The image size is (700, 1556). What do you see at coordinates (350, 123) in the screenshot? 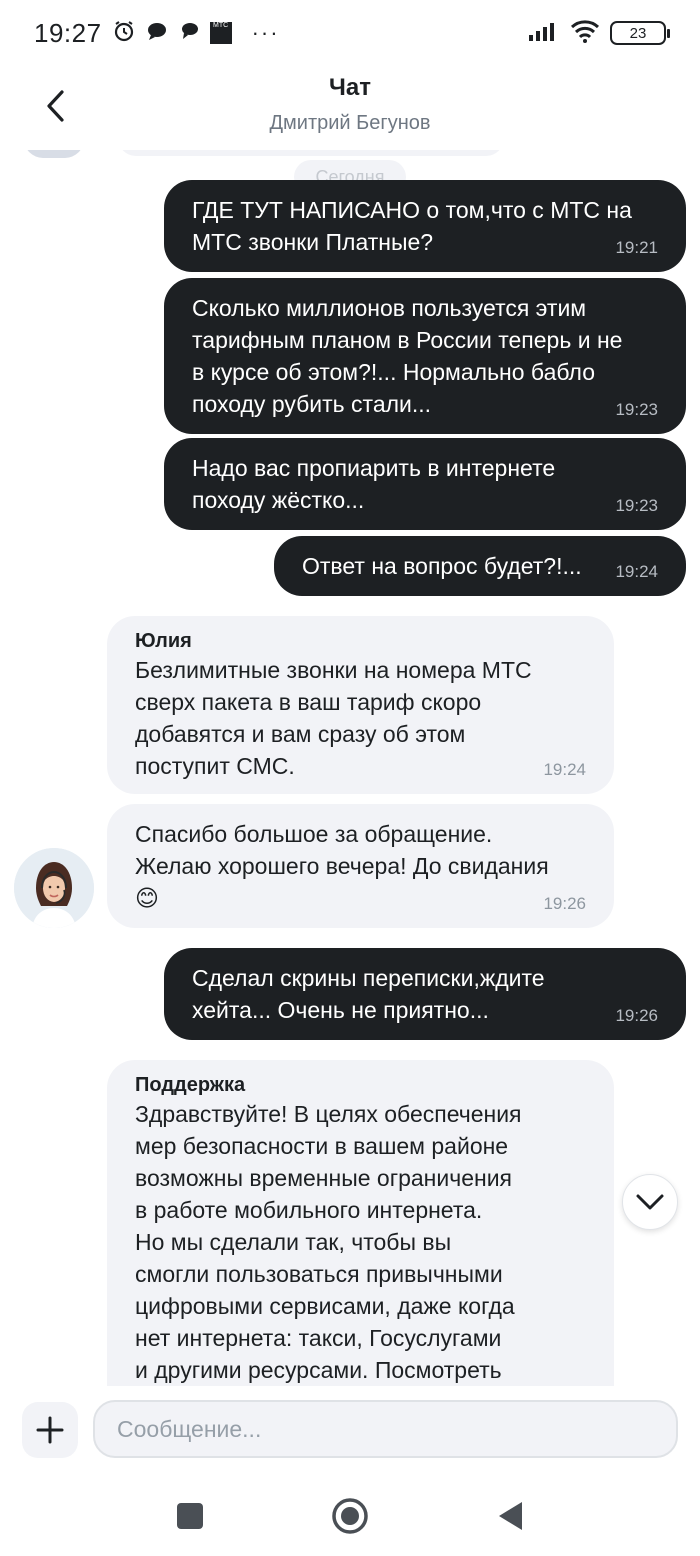
I see `chat-contact-name: Дмитрий Бегунов` at bounding box center [350, 123].